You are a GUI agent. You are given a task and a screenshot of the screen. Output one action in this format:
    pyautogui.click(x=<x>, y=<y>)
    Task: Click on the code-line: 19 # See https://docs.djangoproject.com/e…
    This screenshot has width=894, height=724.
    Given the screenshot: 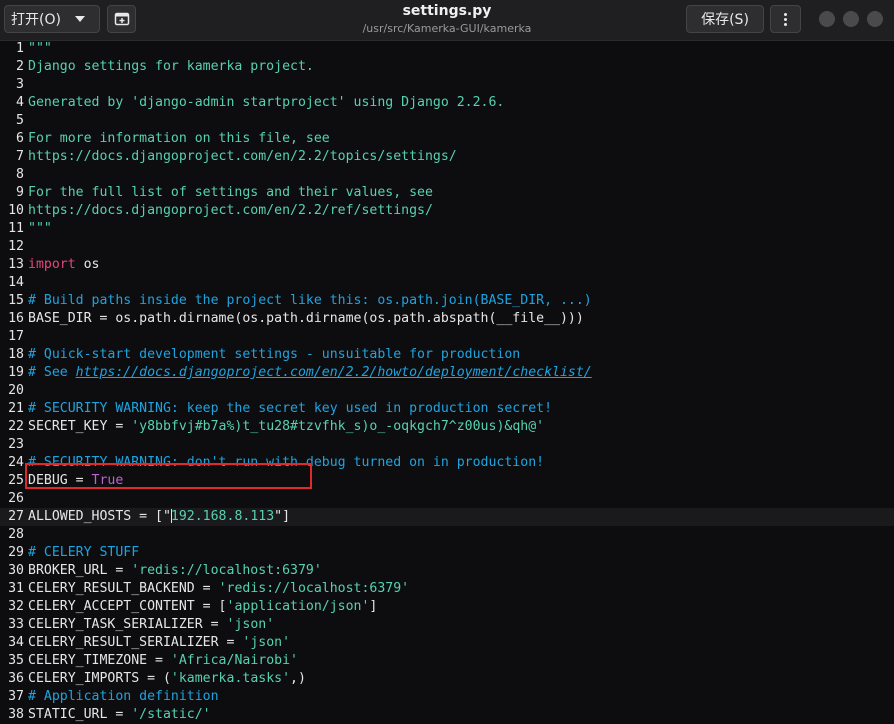 What is the action you would take?
    pyautogui.click(x=447, y=373)
    